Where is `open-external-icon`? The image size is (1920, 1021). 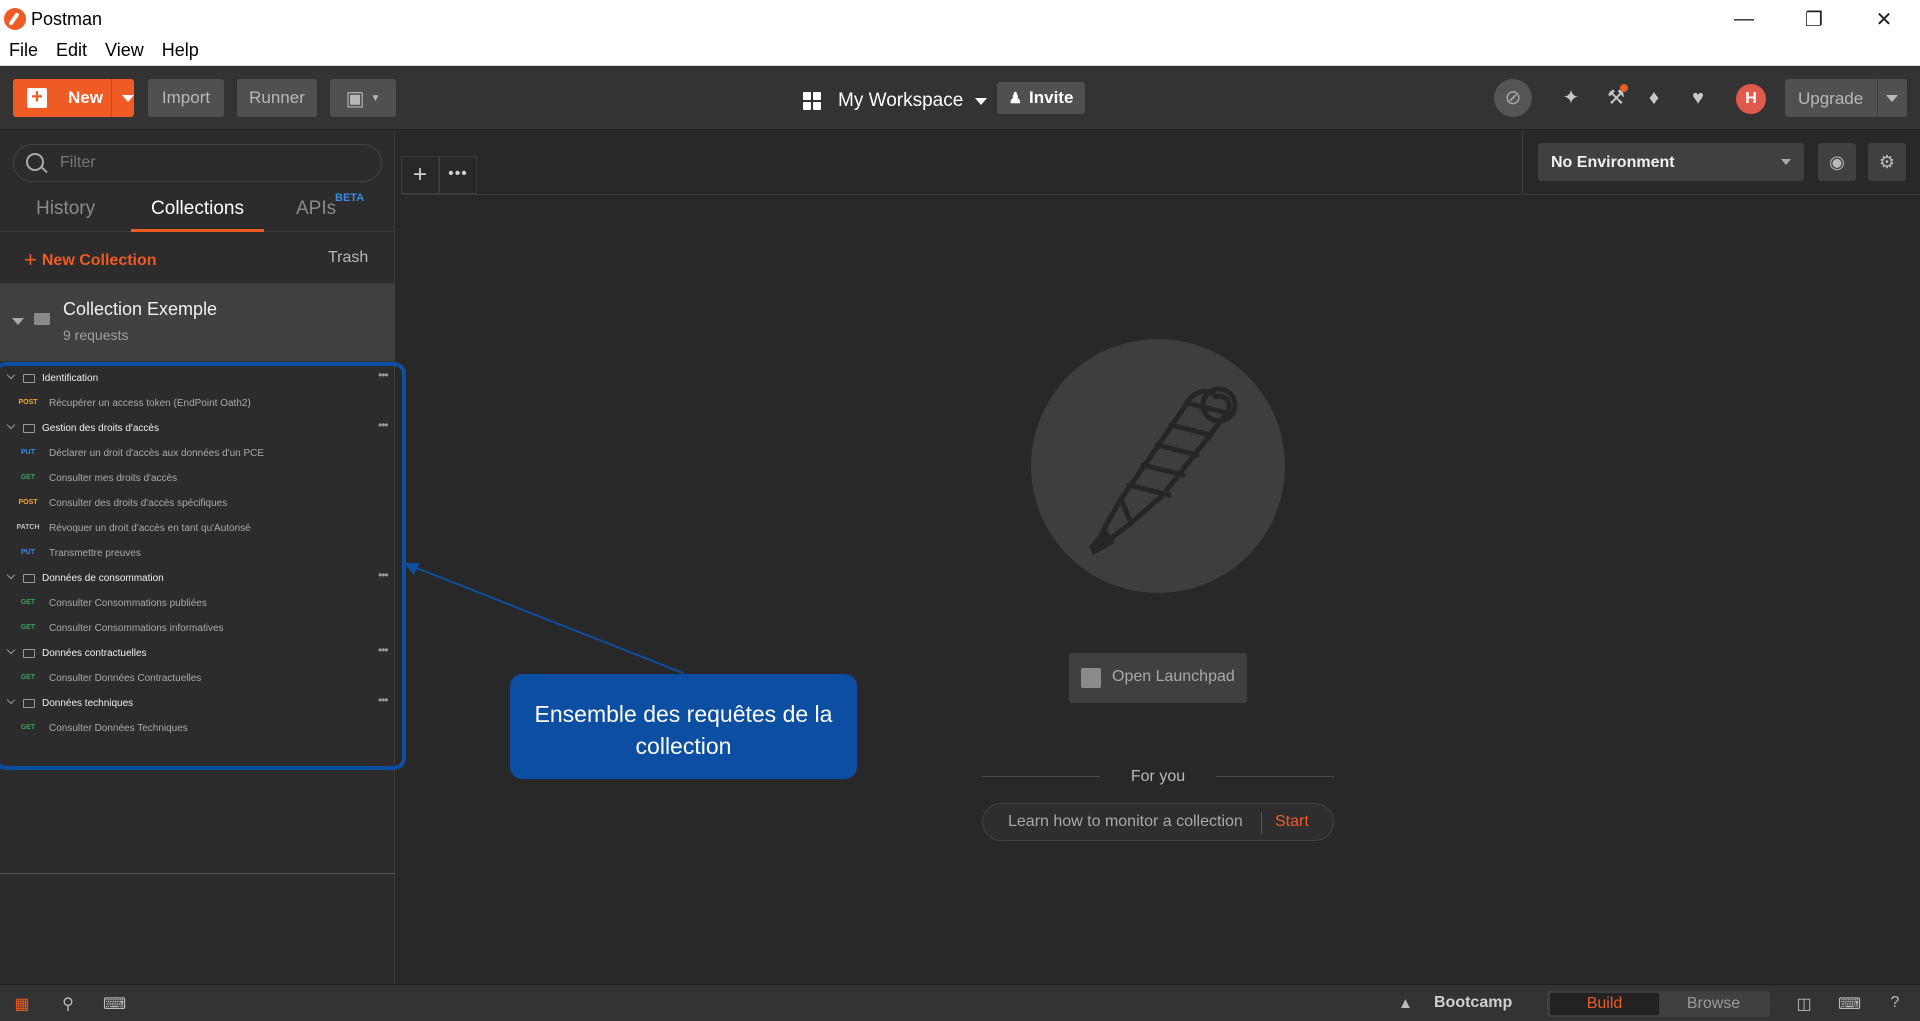 open-external-icon is located at coordinates (1091, 678).